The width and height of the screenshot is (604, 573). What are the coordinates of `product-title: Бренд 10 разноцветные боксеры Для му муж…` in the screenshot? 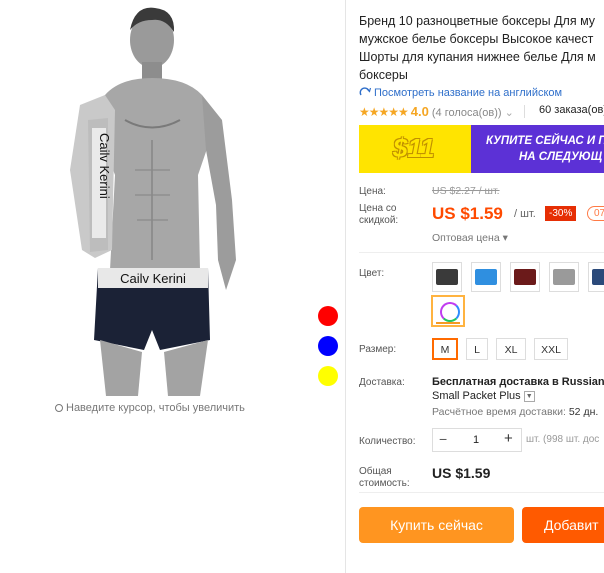 It's located at (481, 48).